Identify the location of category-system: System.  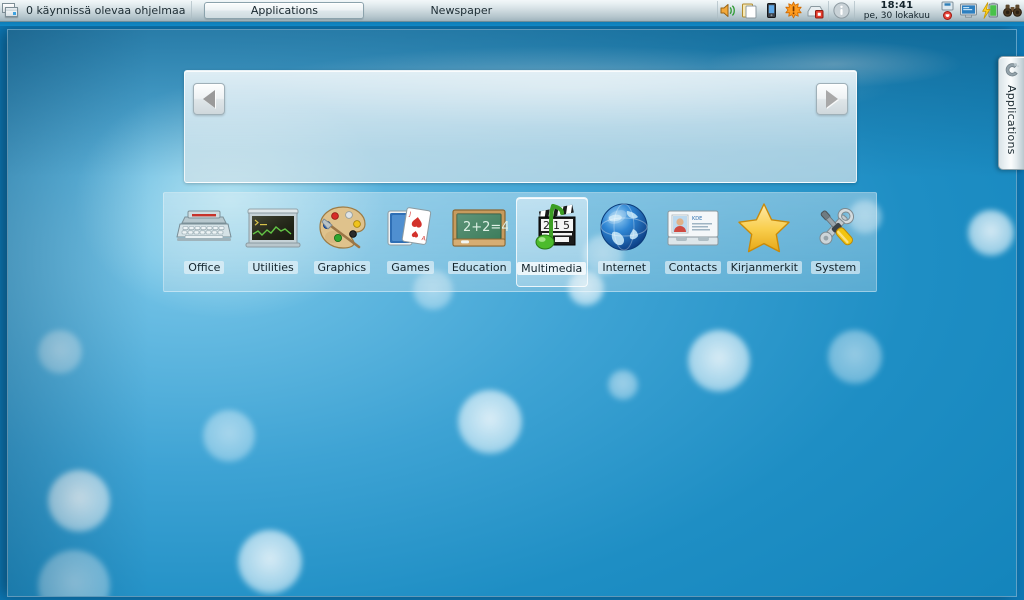
(835, 242).